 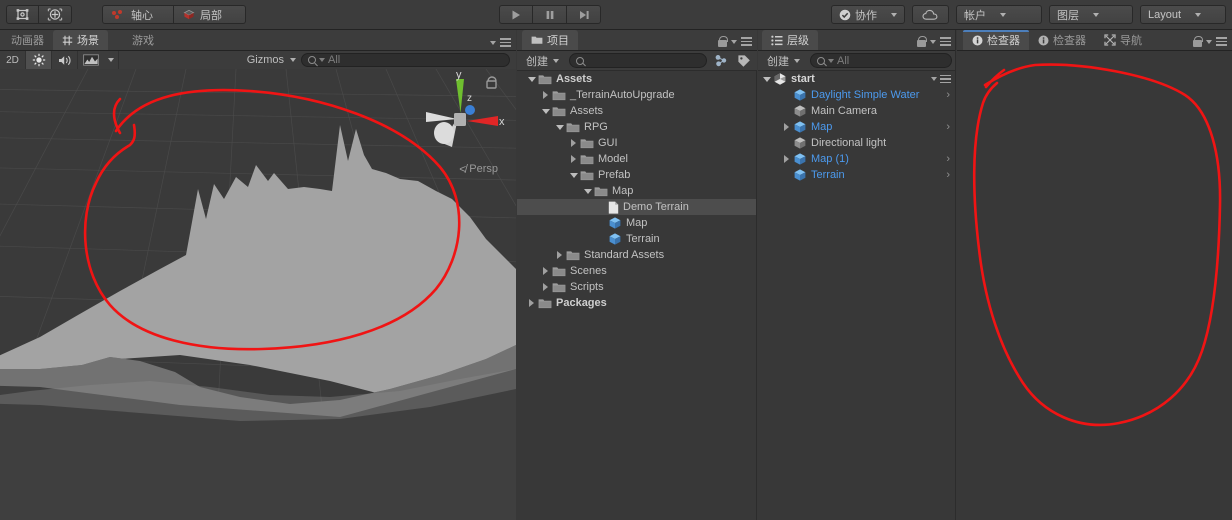 I want to click on toggle-audio-button, so click(x=65, y=60).